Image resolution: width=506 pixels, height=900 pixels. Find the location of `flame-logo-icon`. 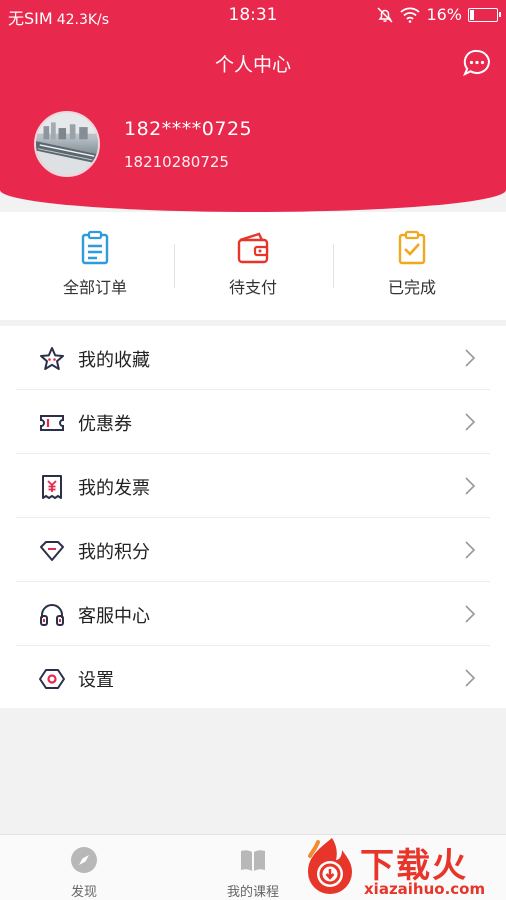

flame-logo-icon is located at coordinates (330, 866).